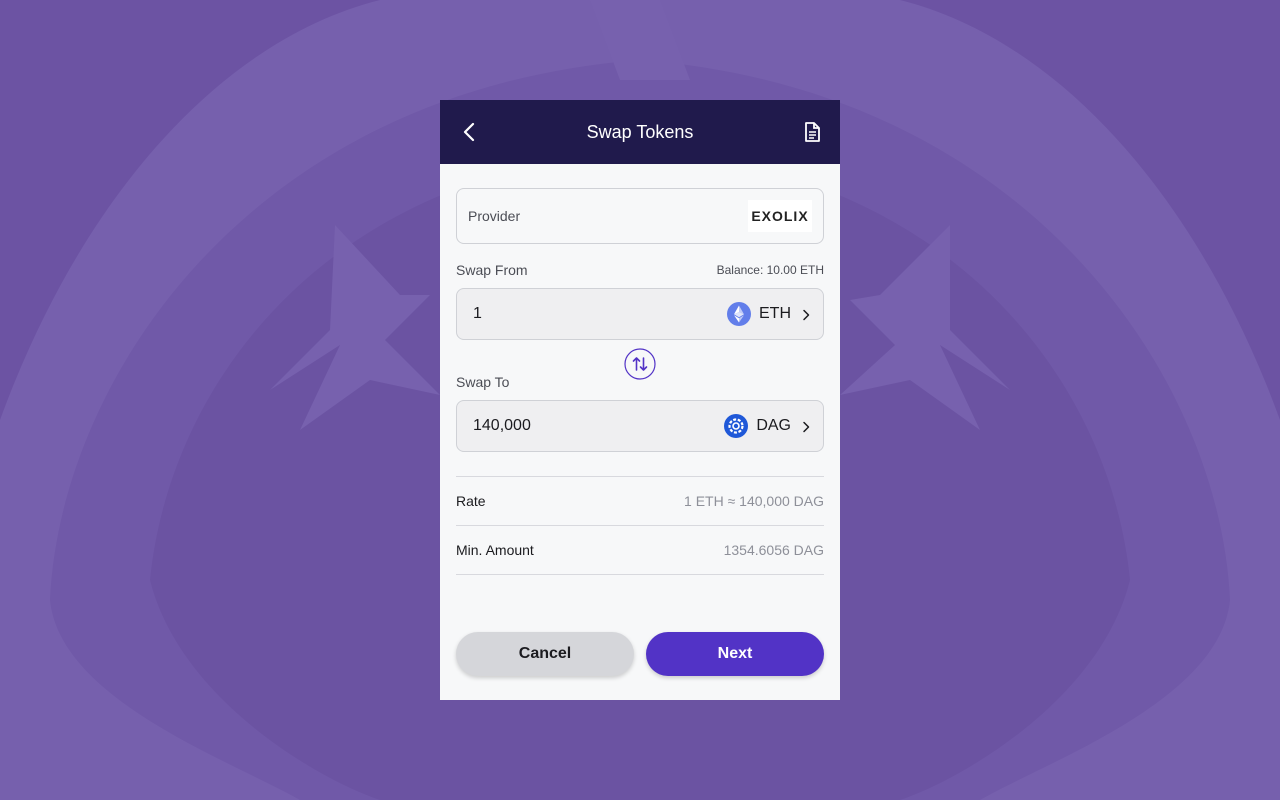  I want to click on ethereum-icon, so click(739, 314).